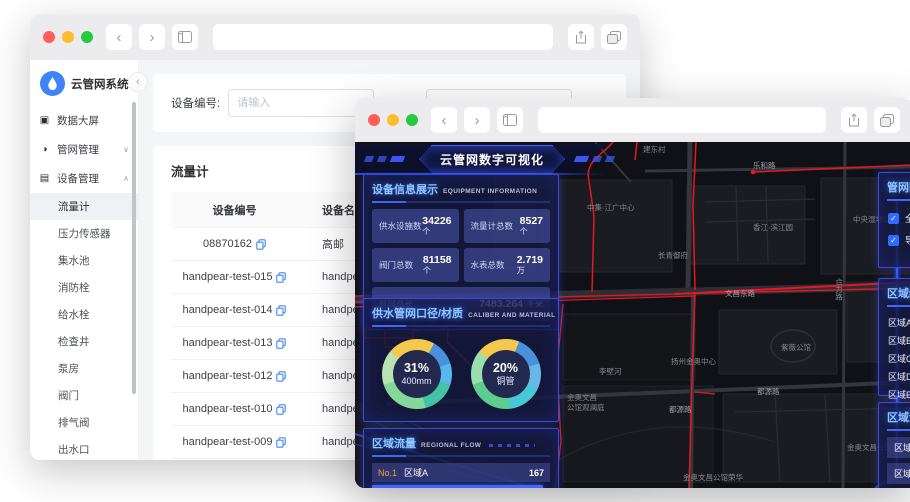  I want to click on donut-label: 400mm, so click(416, 381).